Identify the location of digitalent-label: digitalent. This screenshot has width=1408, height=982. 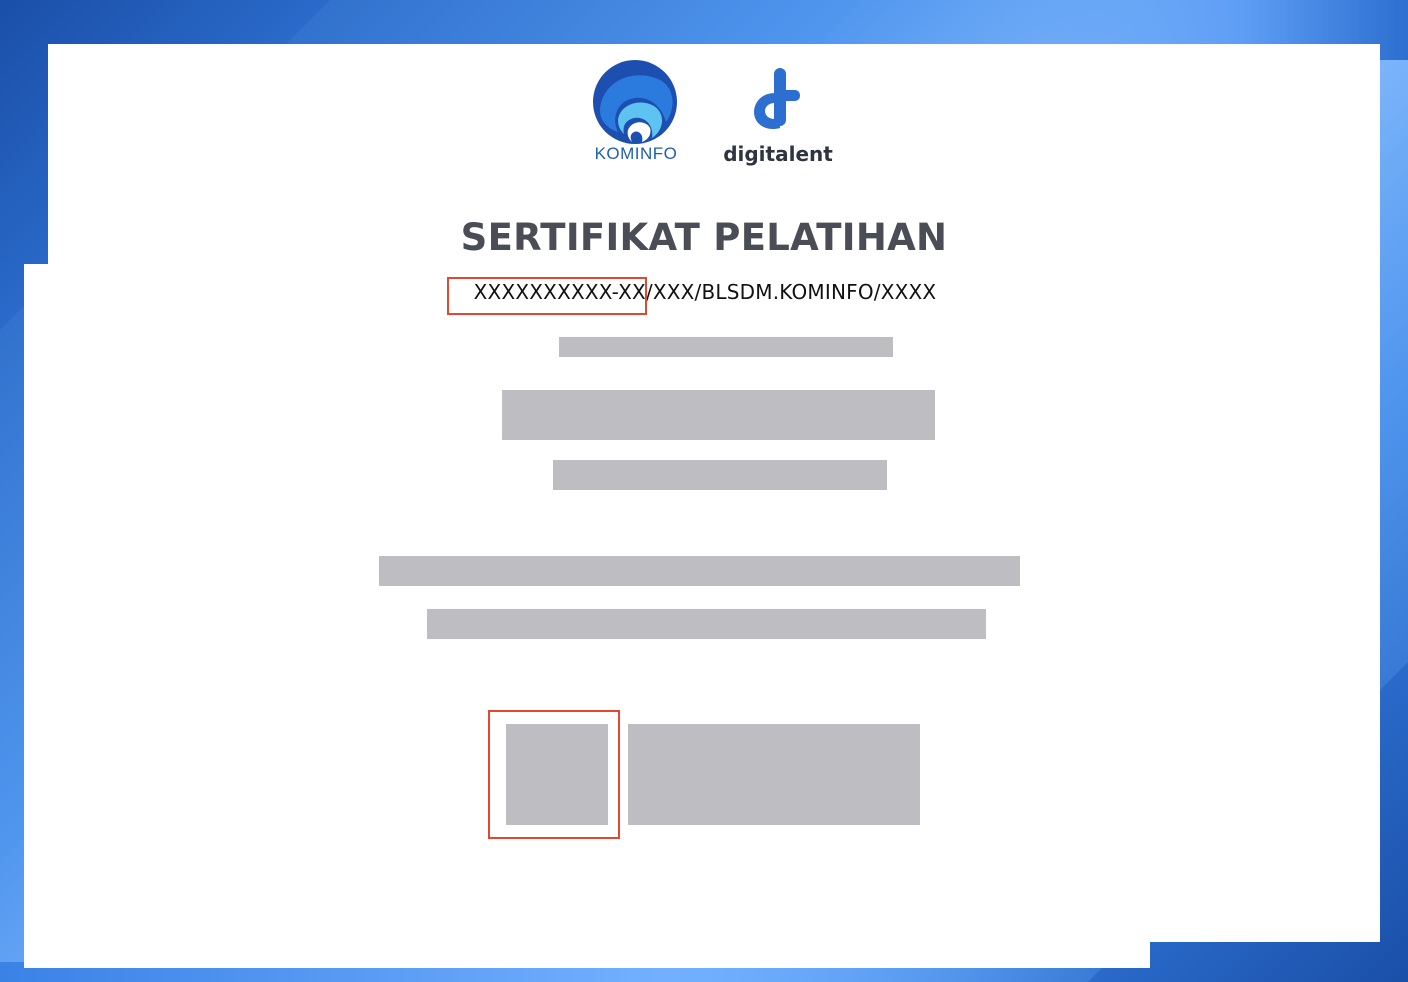
(778, 154).